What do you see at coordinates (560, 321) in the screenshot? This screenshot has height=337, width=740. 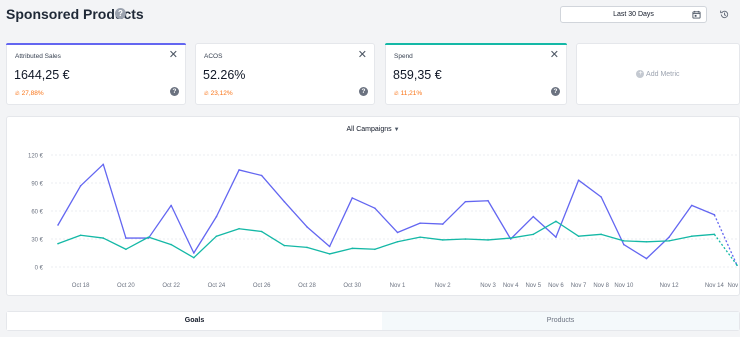 I see `tab-products: Products` at bounding box center [560, 321].